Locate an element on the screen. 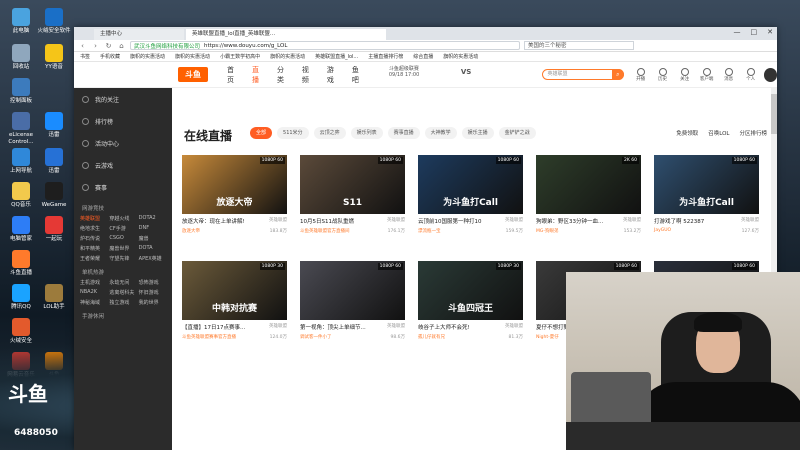 The height and width of the screenshot is (450, 800). category-link: DOTA2 is located at coordinates (152, 218).